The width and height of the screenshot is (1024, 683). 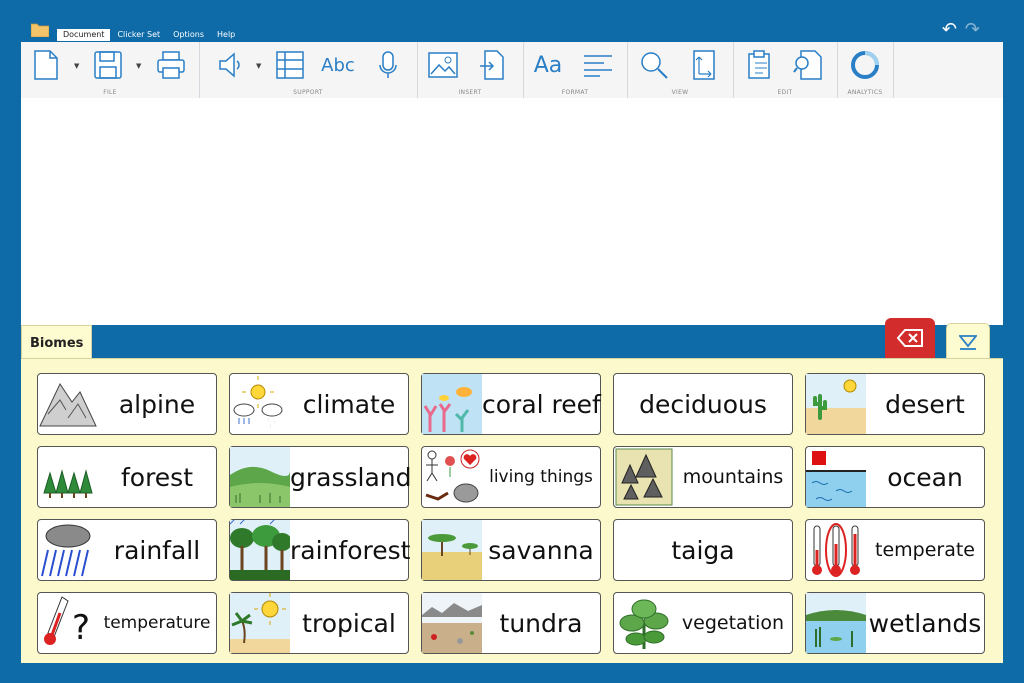 I want to click on save-dropdown-arrow: ▼, so click(x=140, y=66).